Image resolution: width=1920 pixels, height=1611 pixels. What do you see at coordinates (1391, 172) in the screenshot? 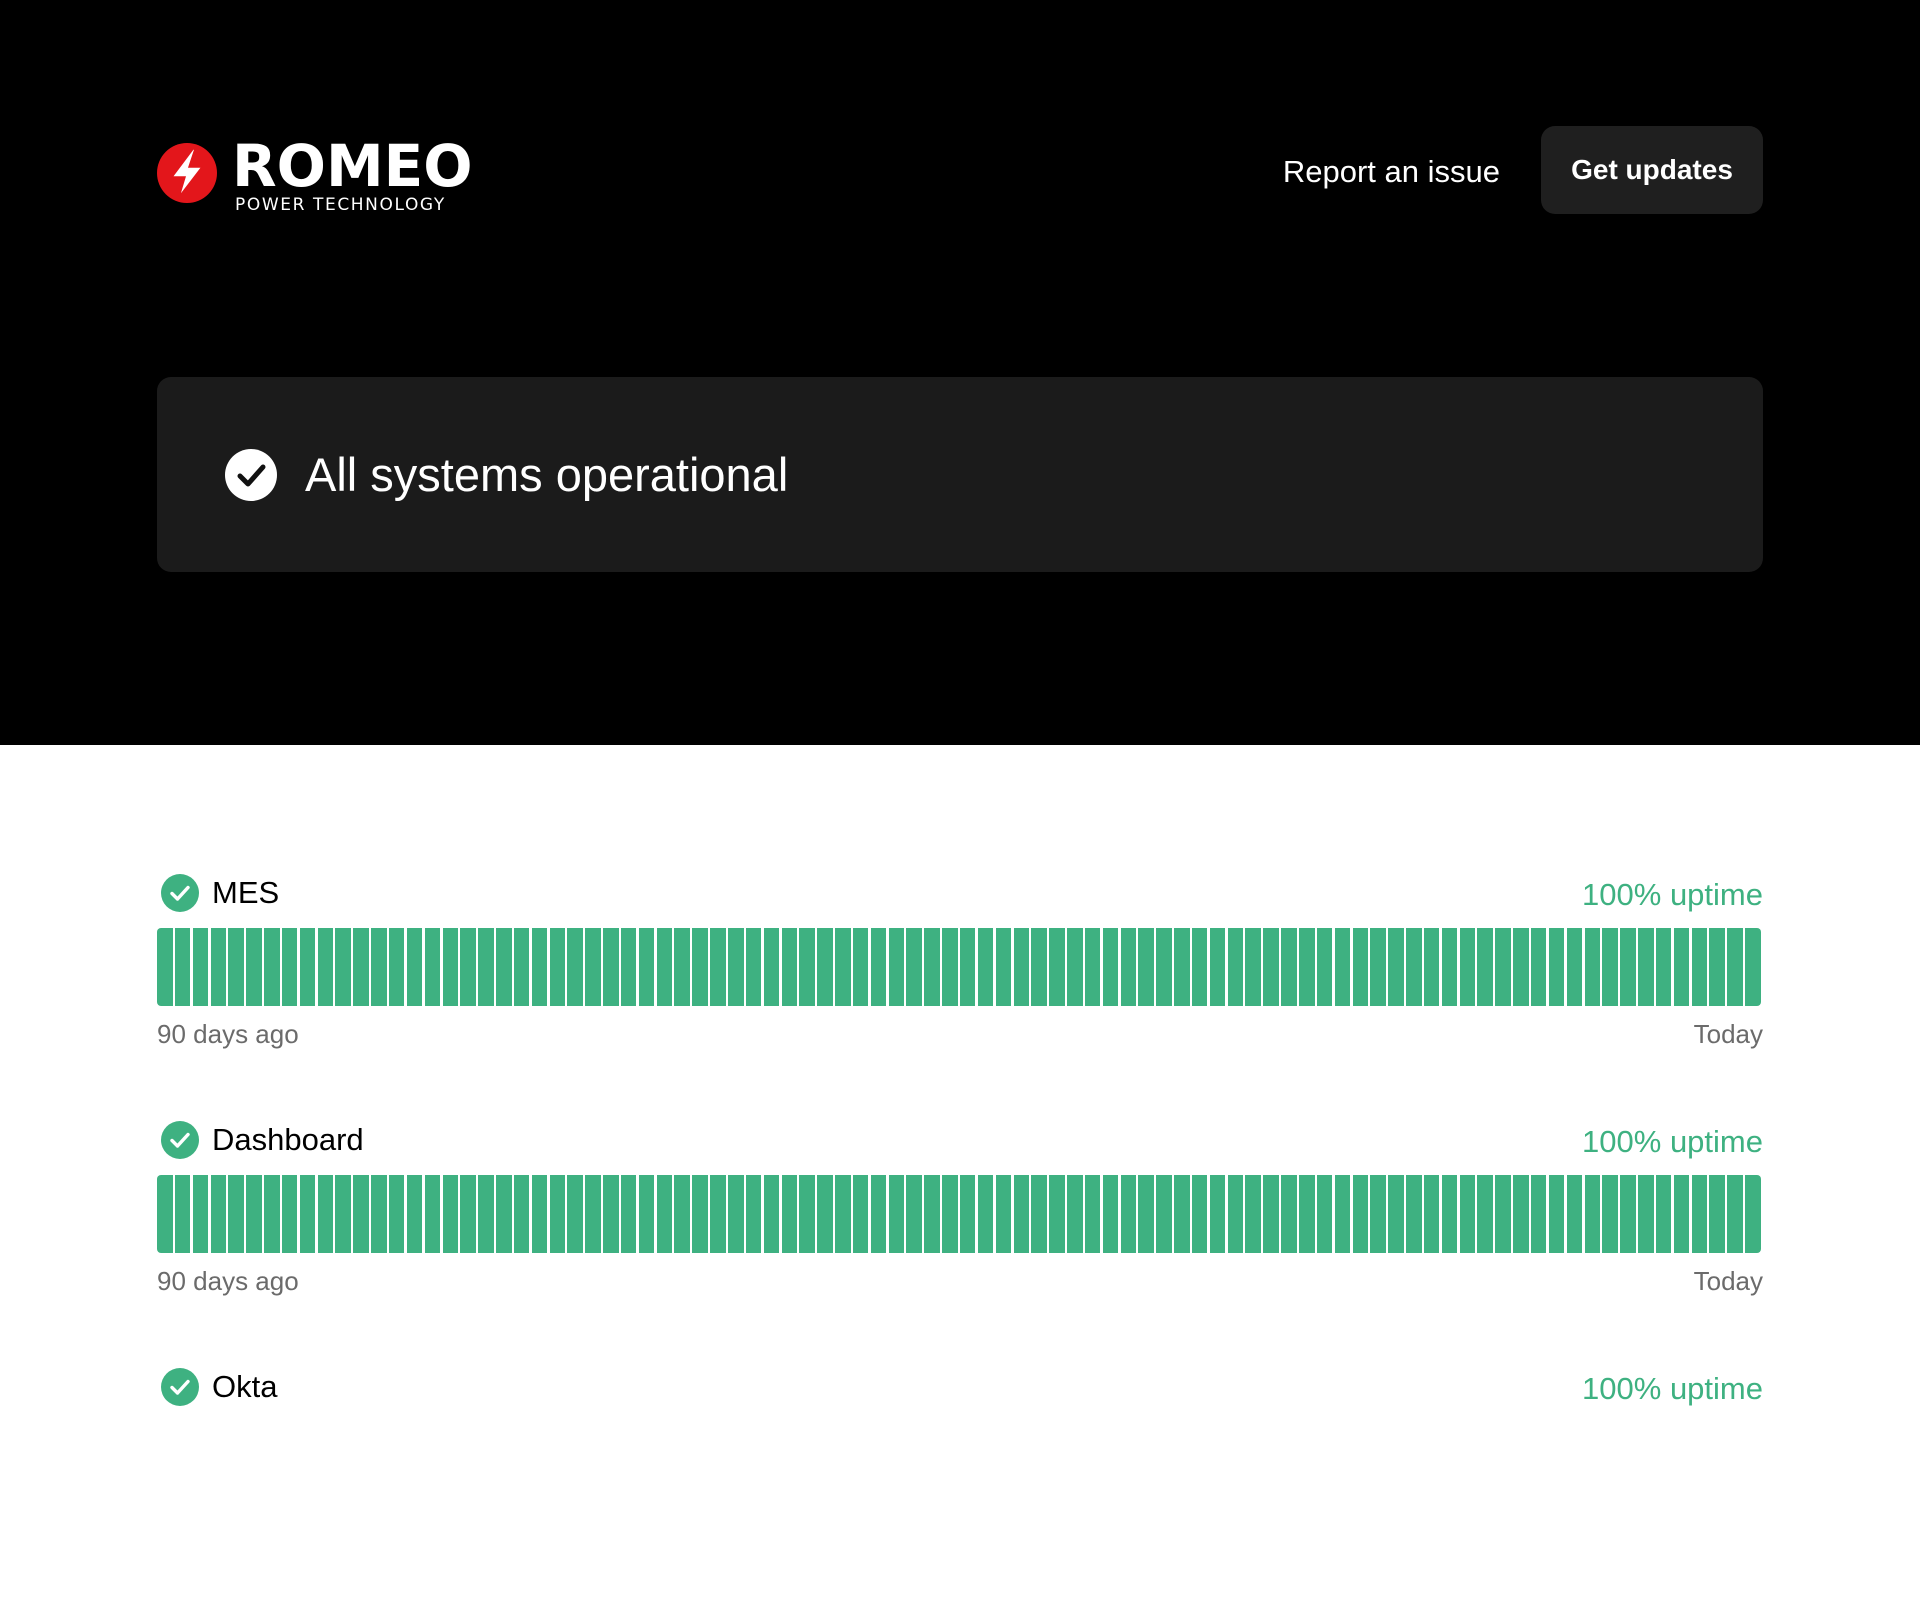
I see `report-issue-link: Report an issue` at bounding box center [1391, 172].